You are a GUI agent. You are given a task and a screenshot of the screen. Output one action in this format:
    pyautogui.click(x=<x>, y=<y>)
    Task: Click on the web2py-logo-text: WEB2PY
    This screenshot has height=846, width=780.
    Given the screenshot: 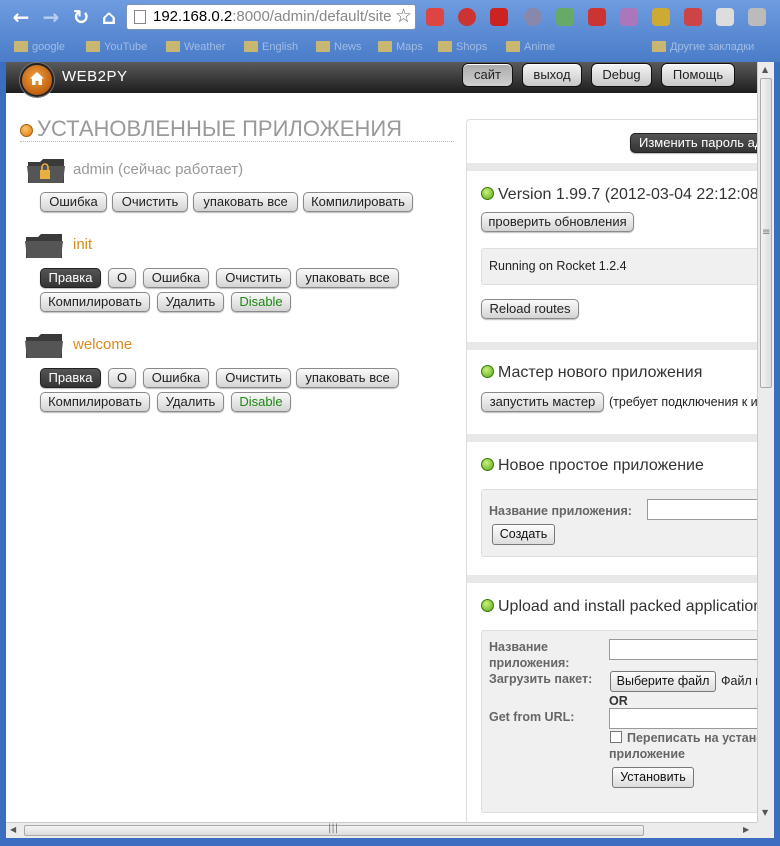 What is the action you would take?
    pyautogui.click(x=95, y=76)
    